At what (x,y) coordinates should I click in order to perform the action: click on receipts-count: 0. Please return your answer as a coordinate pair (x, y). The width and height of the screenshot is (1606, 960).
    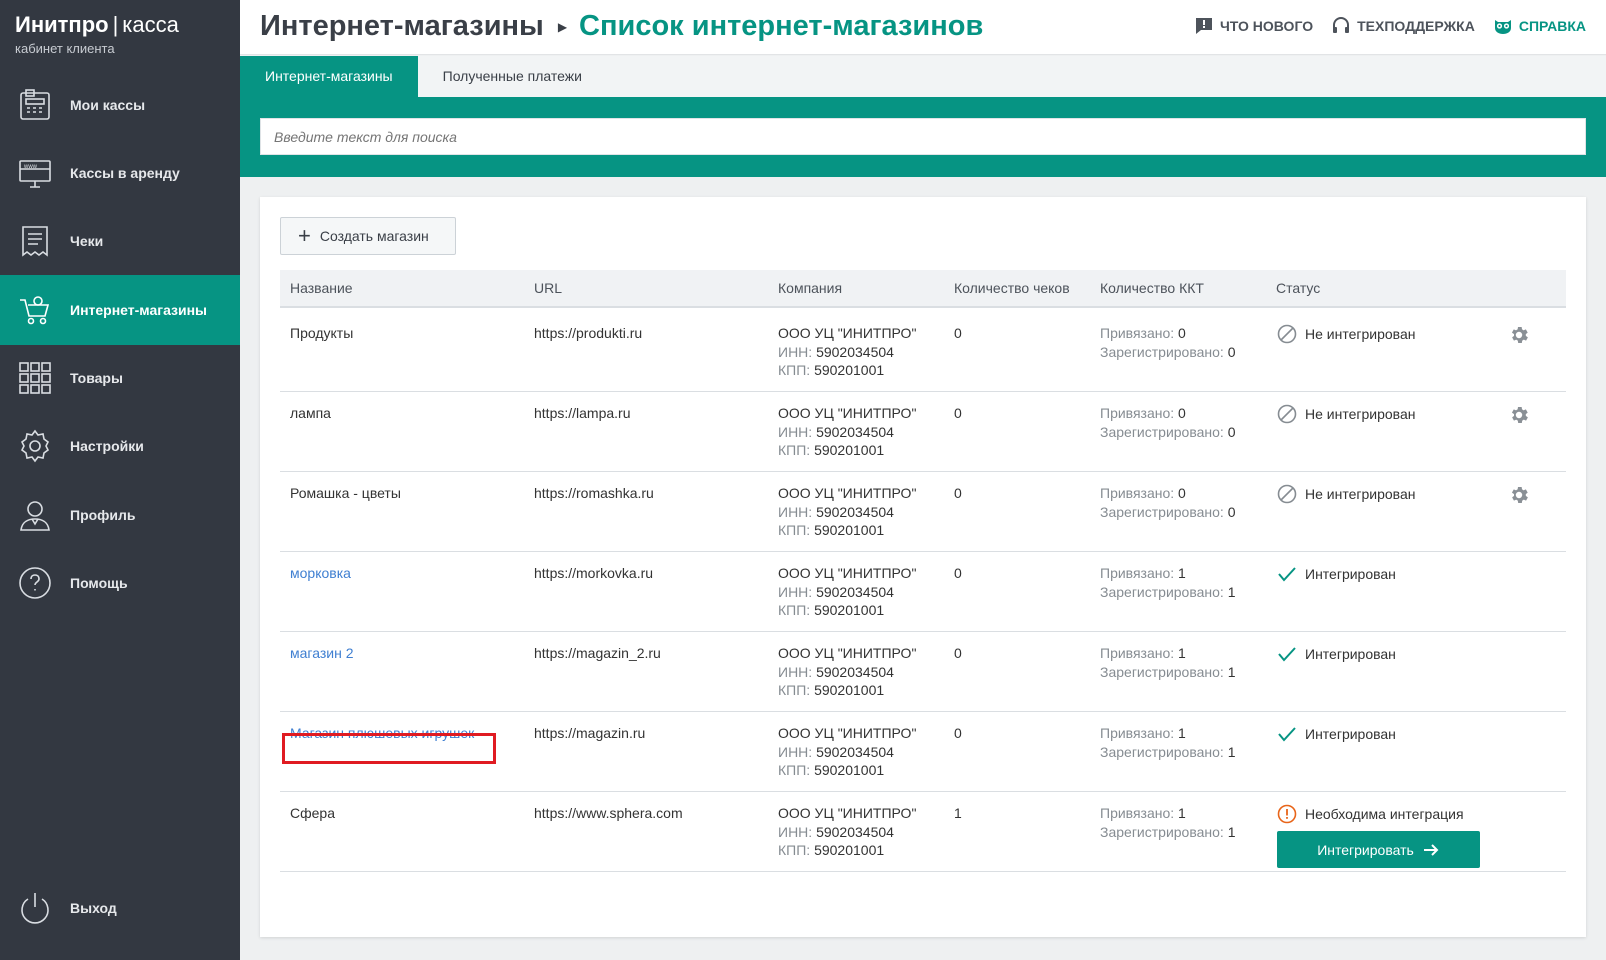
    Looking at the image, I should click on (958, 413).